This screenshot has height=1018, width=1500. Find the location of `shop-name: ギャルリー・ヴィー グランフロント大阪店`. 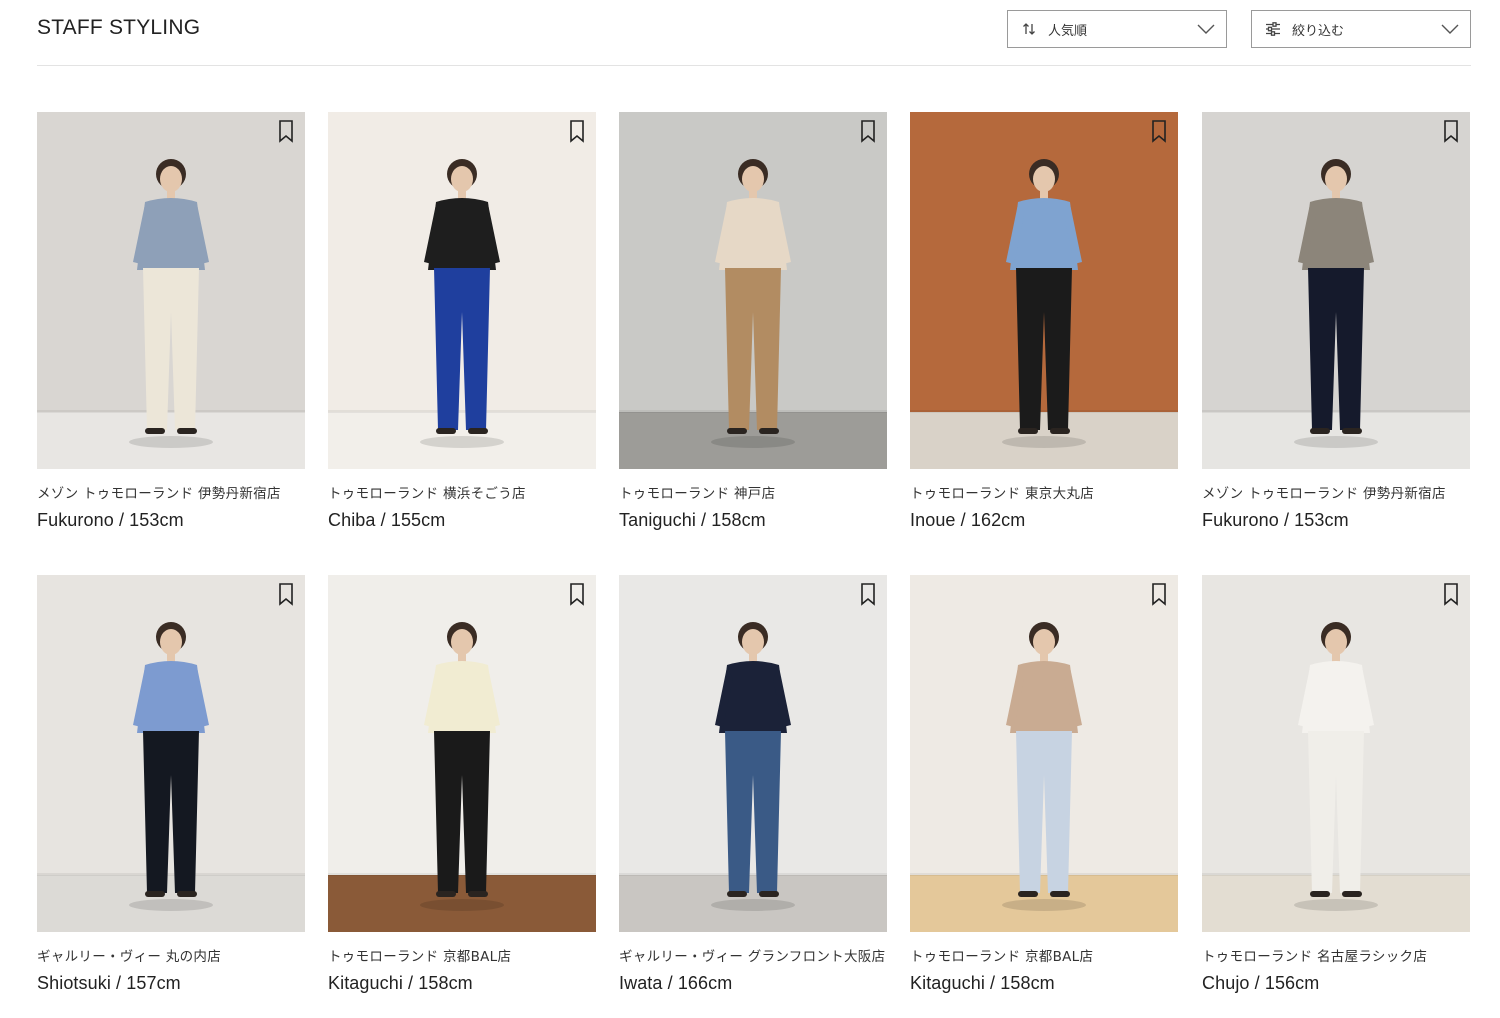

shop-name: ギャルリー・ヴィー グランフロント大阪店 is located at coordinates (752, 957).